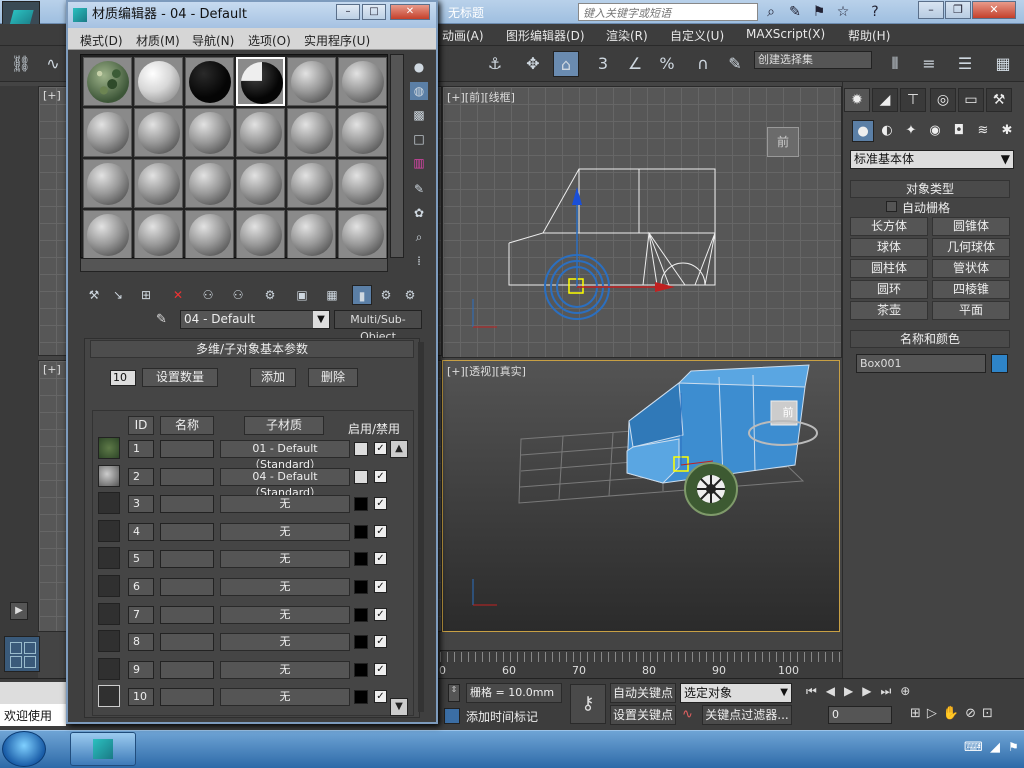  Describe the element at coordinates (931, 10) in the screenshot. I see `minimize-button: –` at that location.